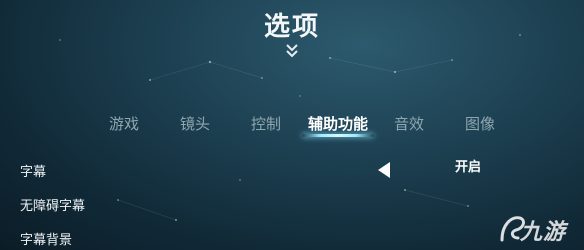 The height and width of the screenshot is (250, 584). I want to click on tab-accessibility: 辅助功能, so click(338, 125).